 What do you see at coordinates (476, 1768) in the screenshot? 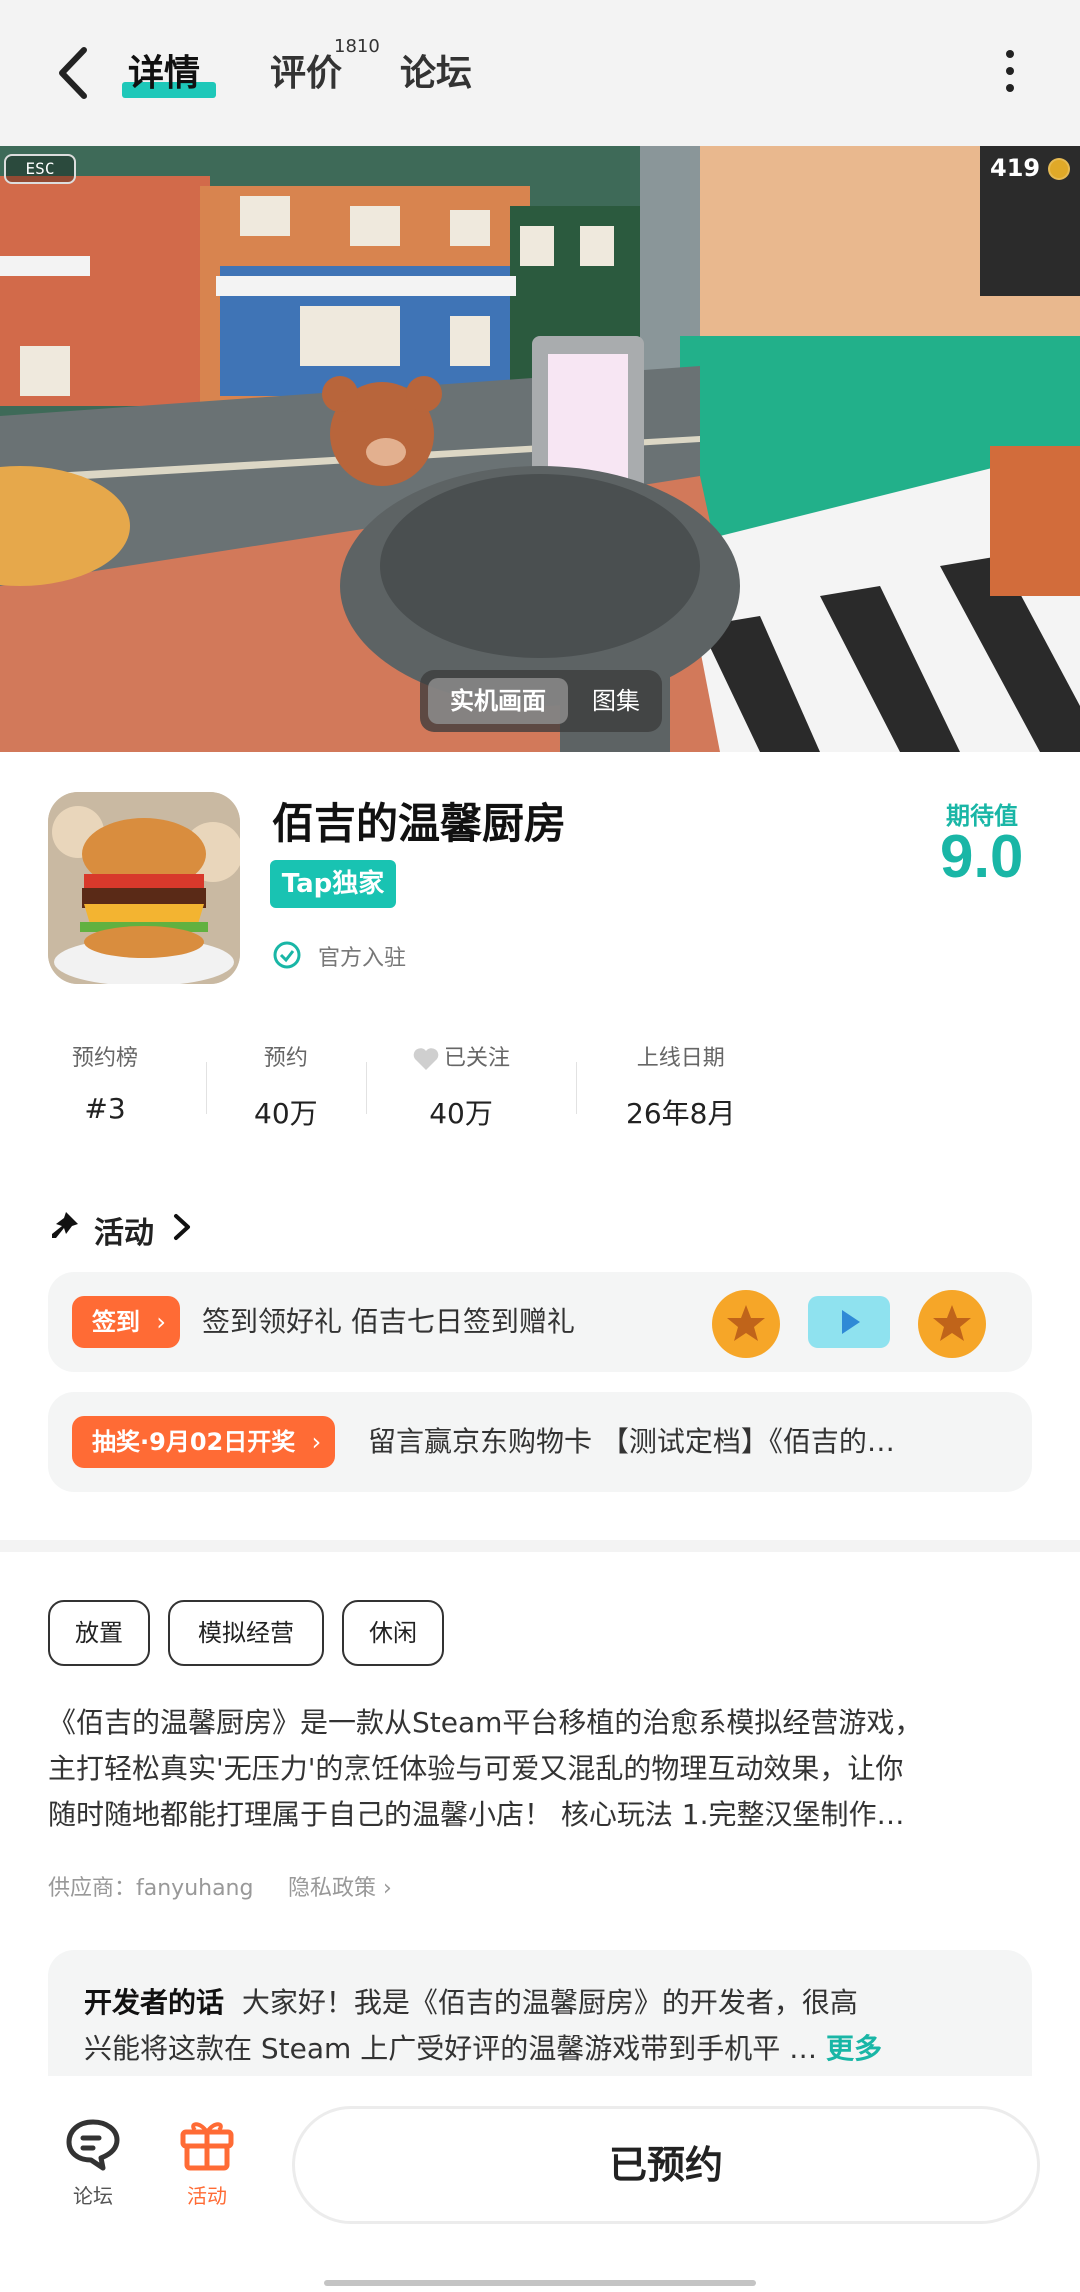
I see `description-line: 主打轻松真实'无压力'的烹饪体验与可爱又混乱的物理互动效果，让你` at bounding box center [476, 1768].